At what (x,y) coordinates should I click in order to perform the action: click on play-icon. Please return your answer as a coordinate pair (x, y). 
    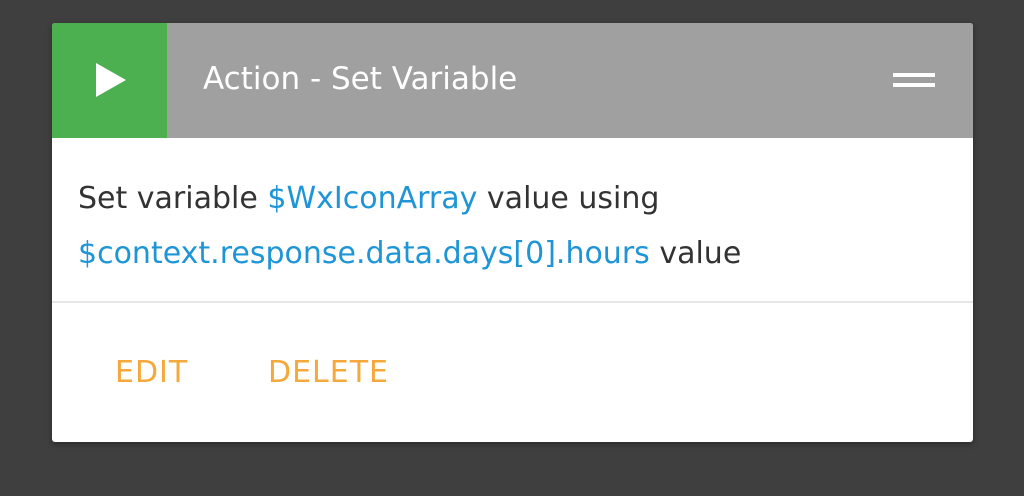
    Looking at the image, I should click on (111, 80).